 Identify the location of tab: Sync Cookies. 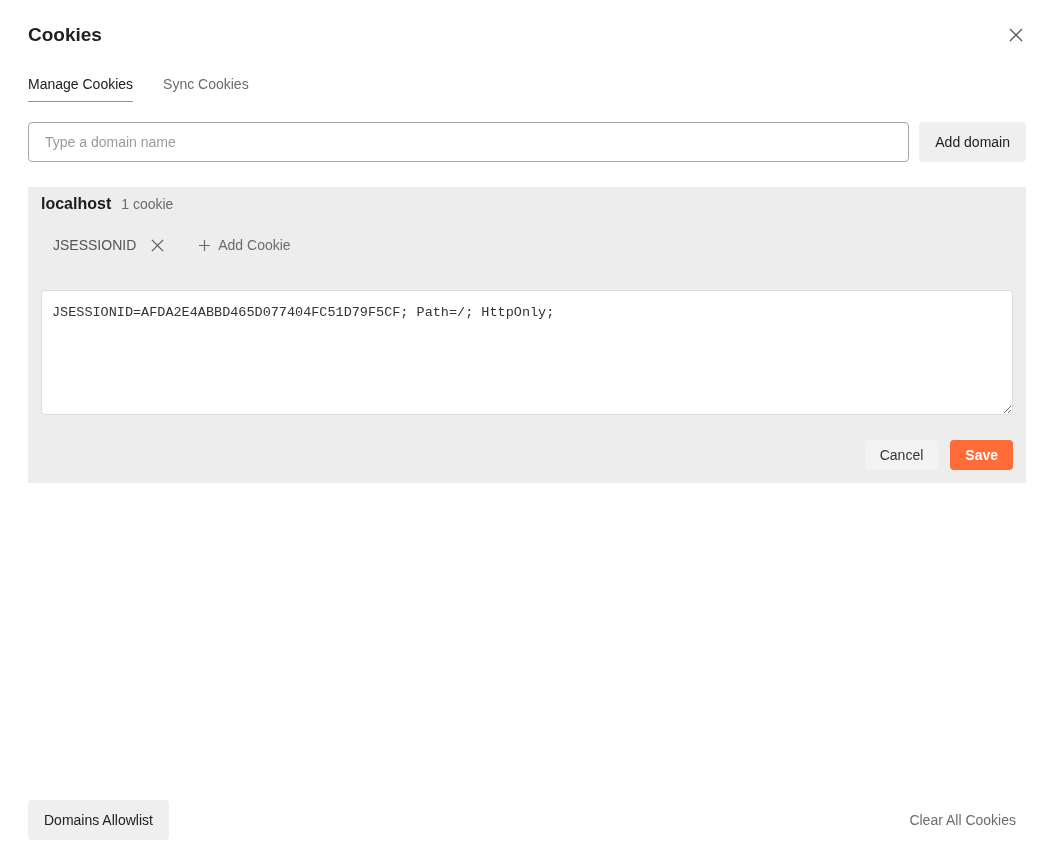
(206, 89).